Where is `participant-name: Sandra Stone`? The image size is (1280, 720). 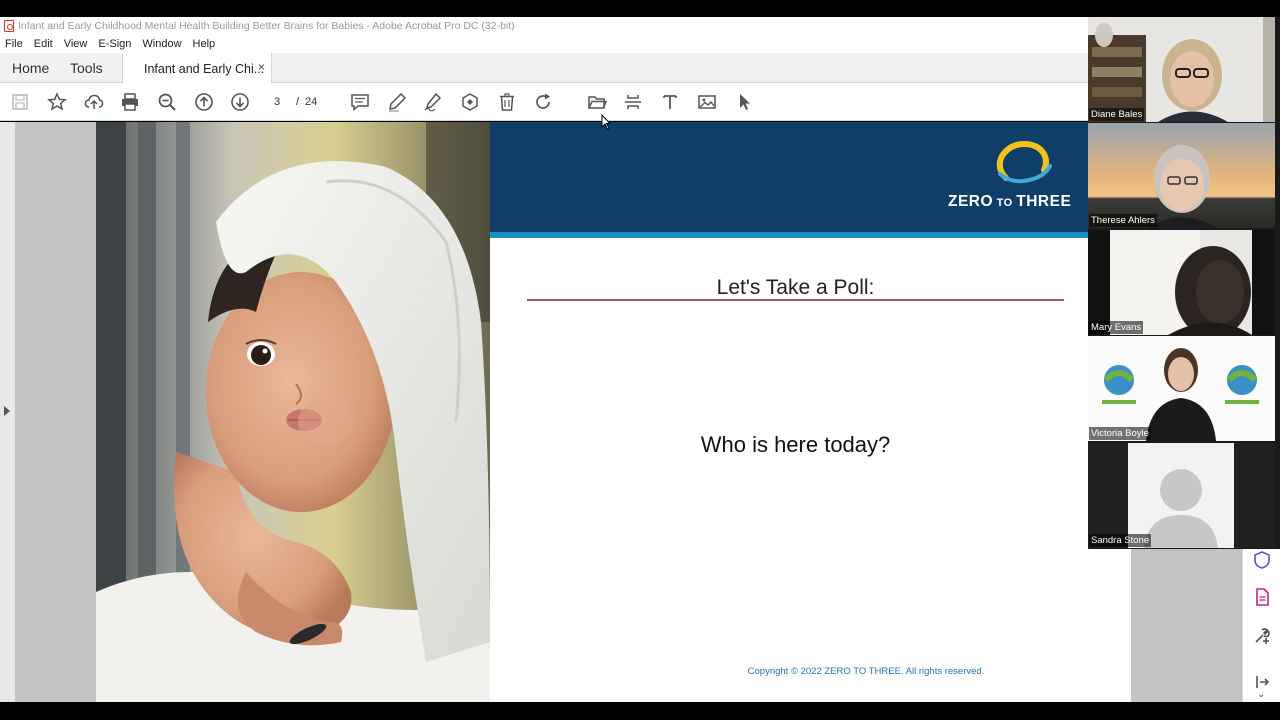
participant-name: Sandra Stone is located at coordinates (1120, 540).